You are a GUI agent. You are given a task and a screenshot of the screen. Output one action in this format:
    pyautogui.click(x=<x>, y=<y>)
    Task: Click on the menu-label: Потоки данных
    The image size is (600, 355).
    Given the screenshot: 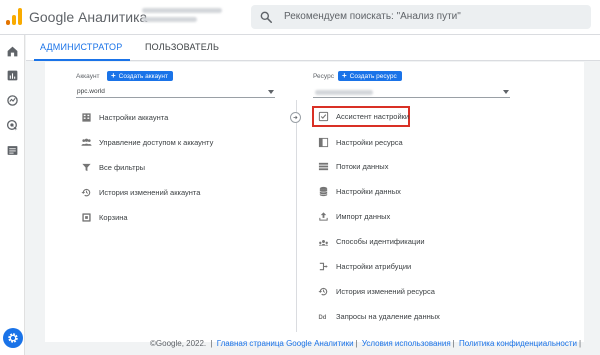 What is the action you would take?
    pyautogui.click(x=362, y=166)
    